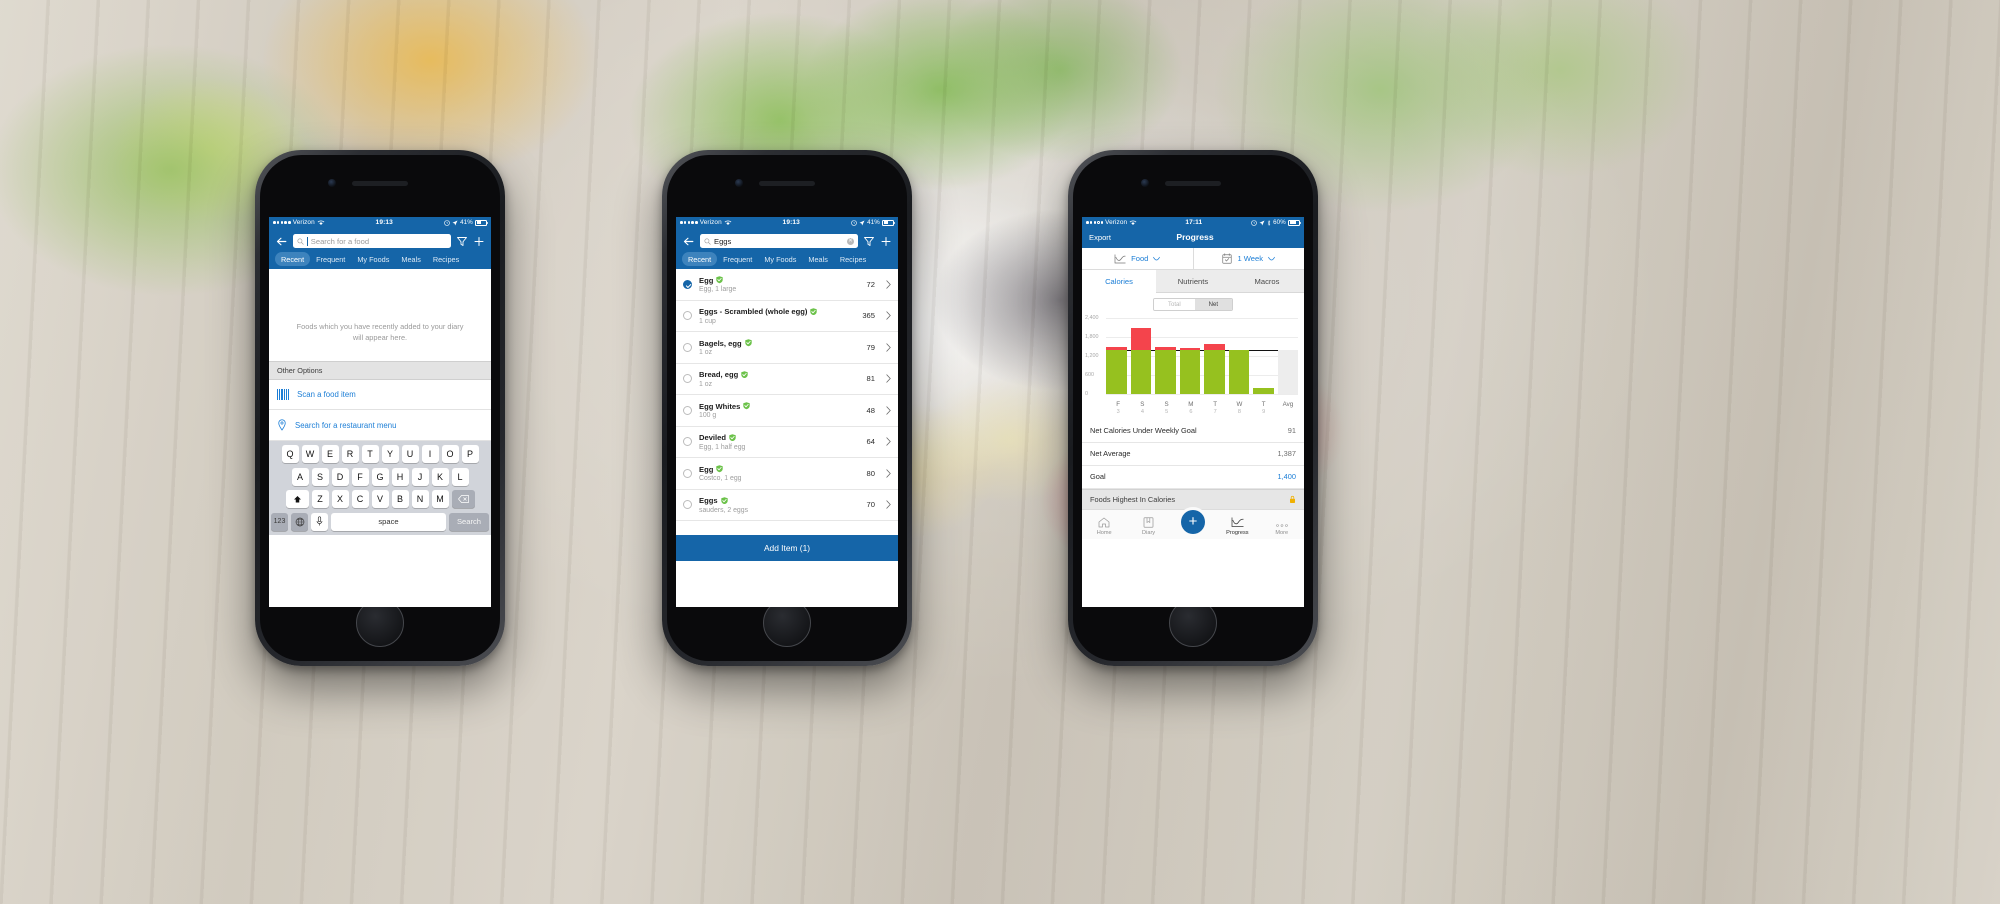 The image size is (2000, 904). I want to click on key-u: U, so click(410, 454).